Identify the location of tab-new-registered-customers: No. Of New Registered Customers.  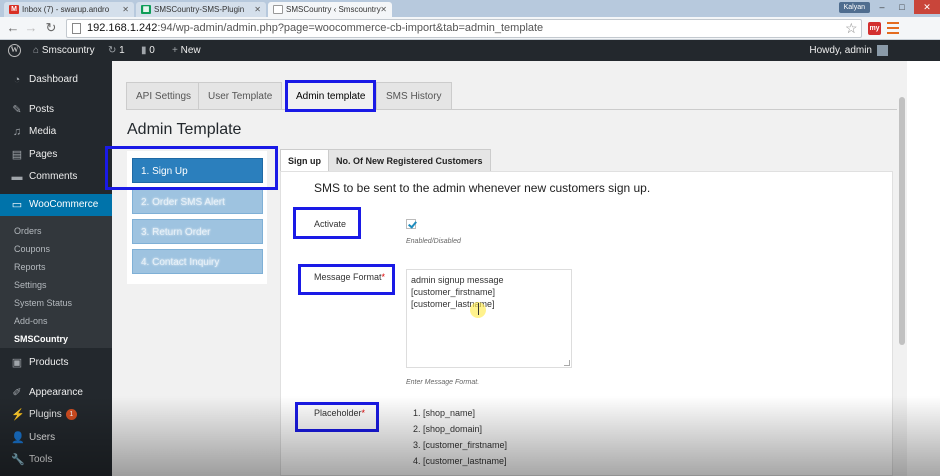
(409, 160).